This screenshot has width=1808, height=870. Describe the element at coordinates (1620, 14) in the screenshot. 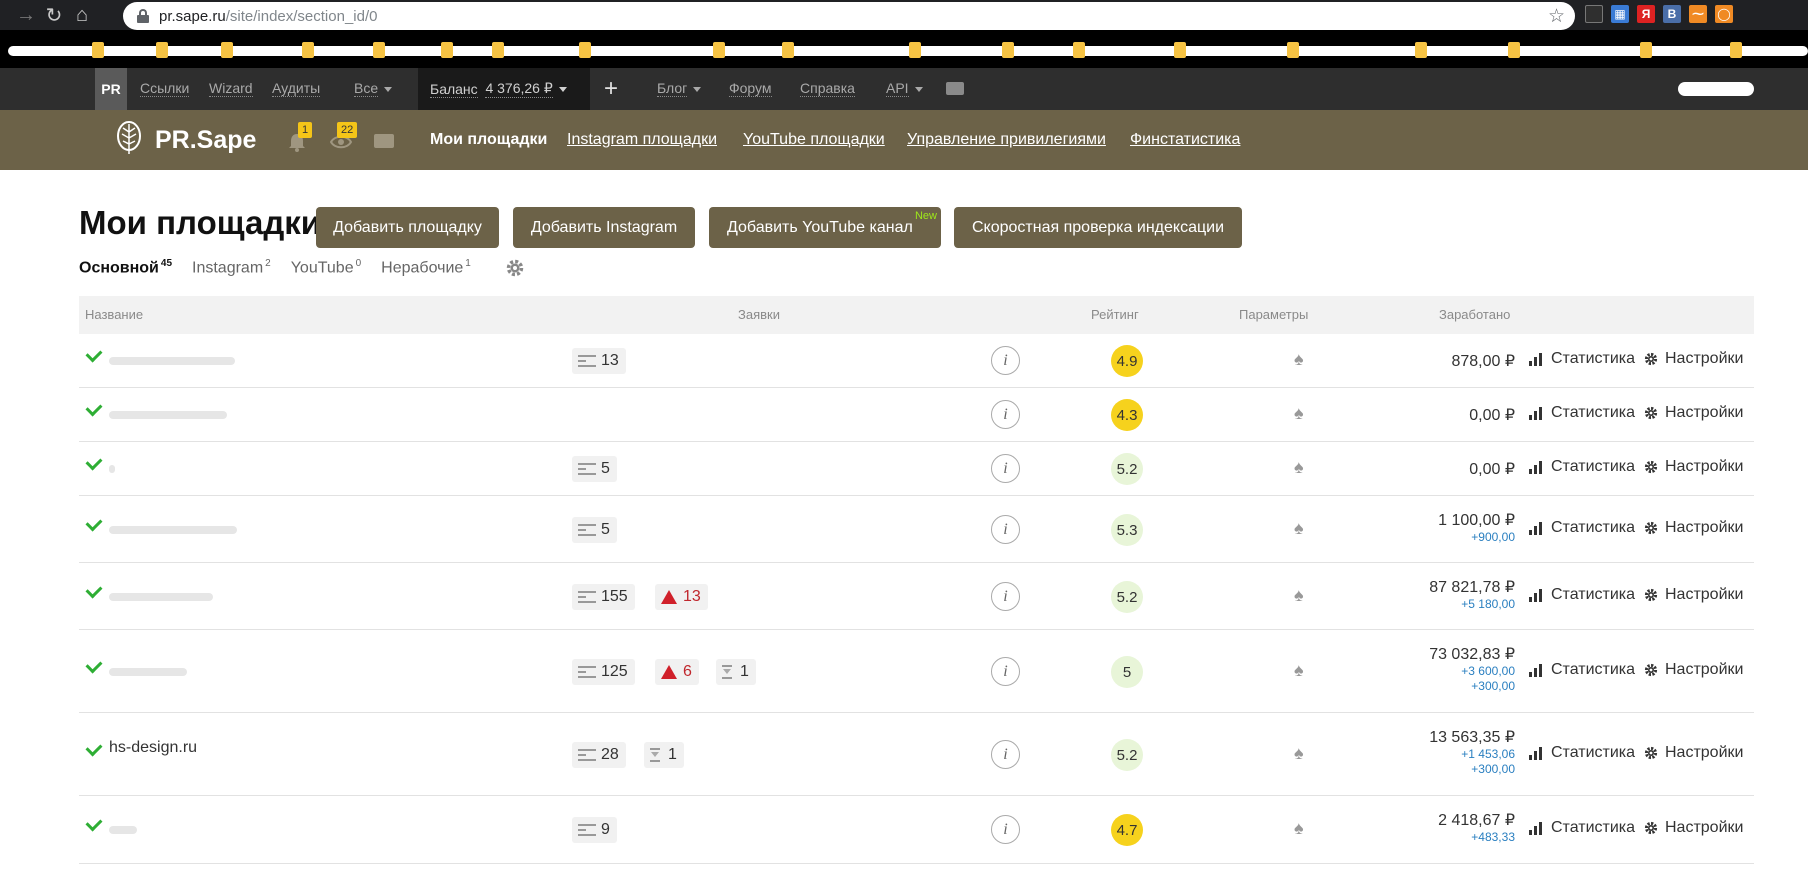

I see `grid-extension-icon: ▦` at that location.